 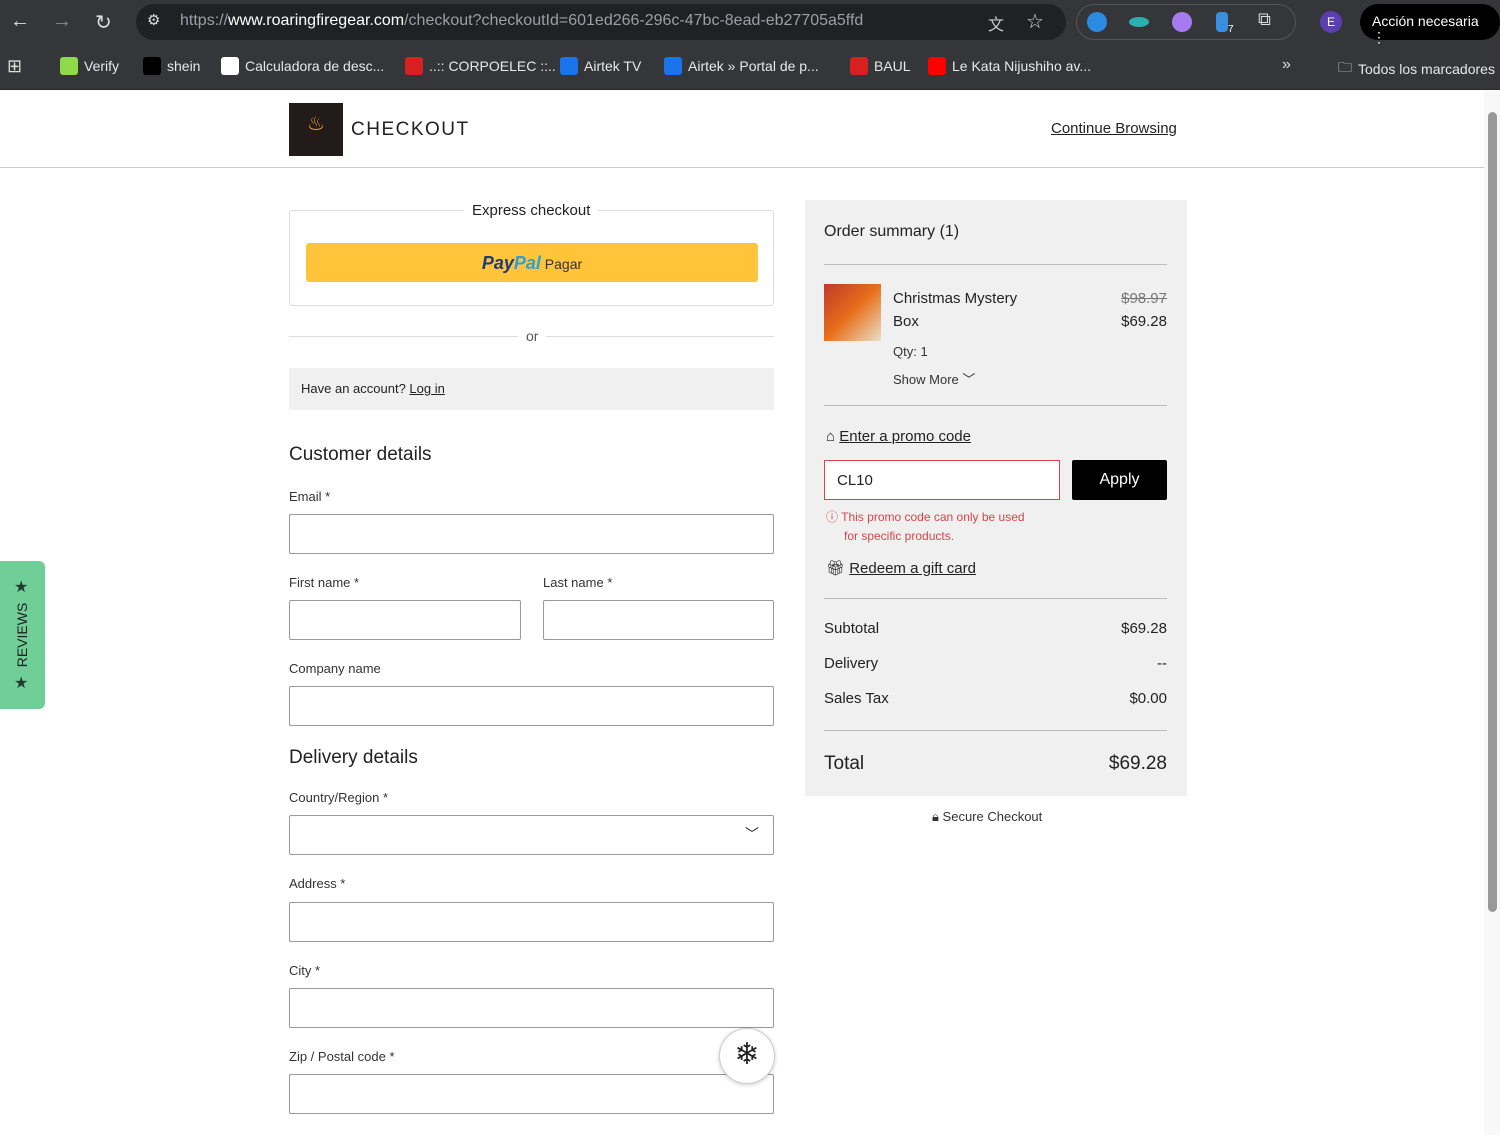 What do you see at coordinates (324, 582) in the screenshot?
I see `first-name-label: First name *` at bounding box center [324, 582].